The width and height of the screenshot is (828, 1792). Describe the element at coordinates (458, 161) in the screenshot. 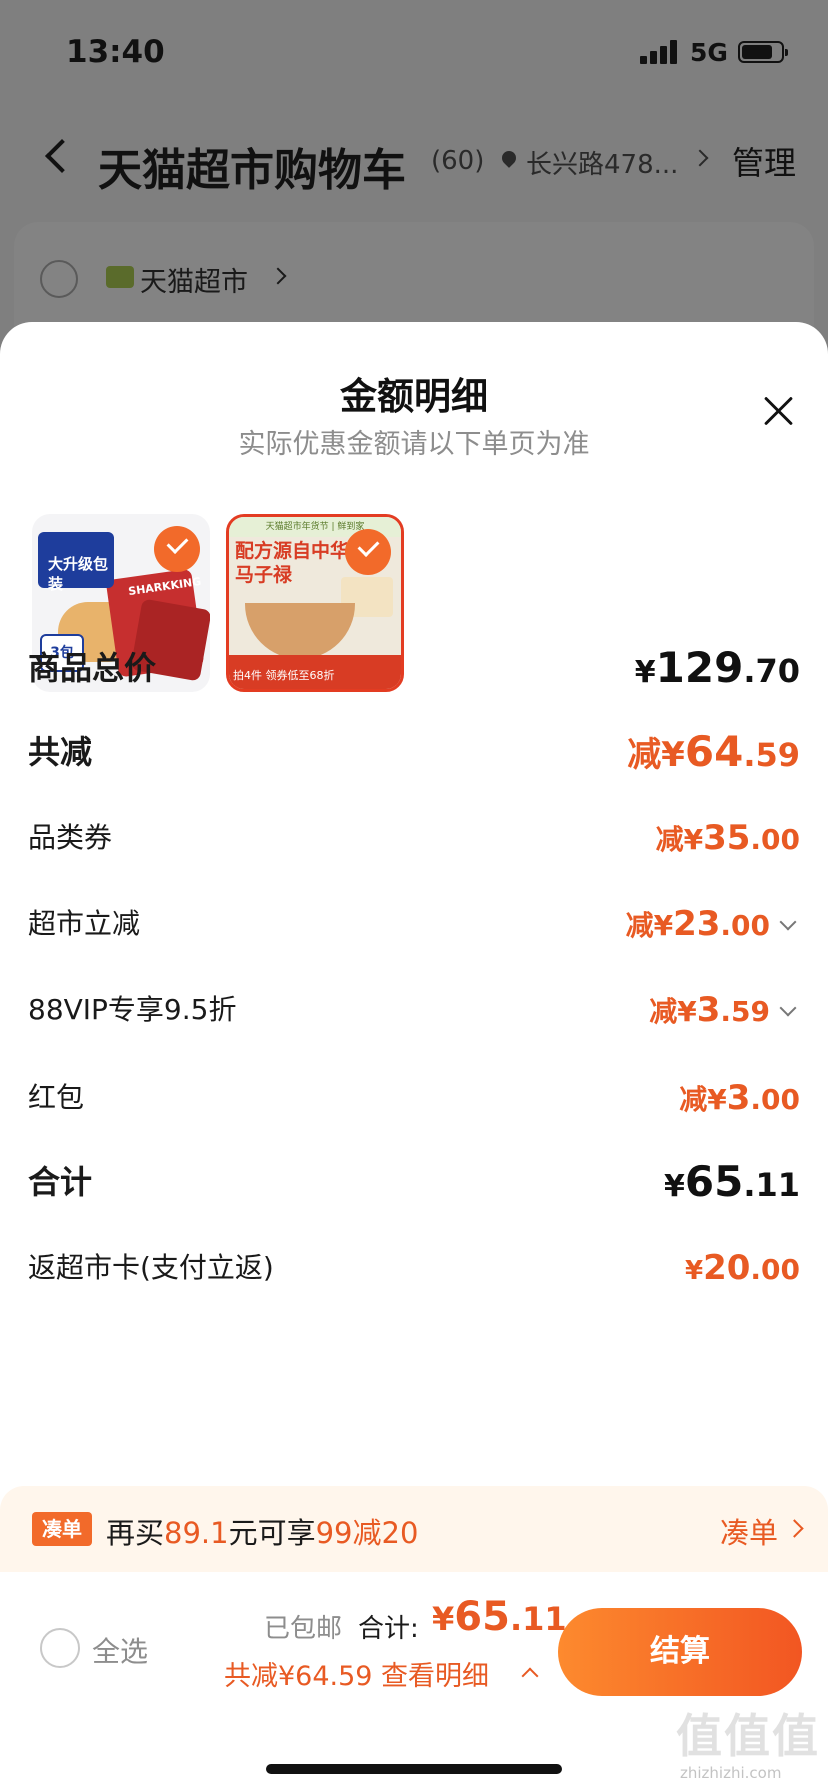

I see `cart-count: (60)` at that location.